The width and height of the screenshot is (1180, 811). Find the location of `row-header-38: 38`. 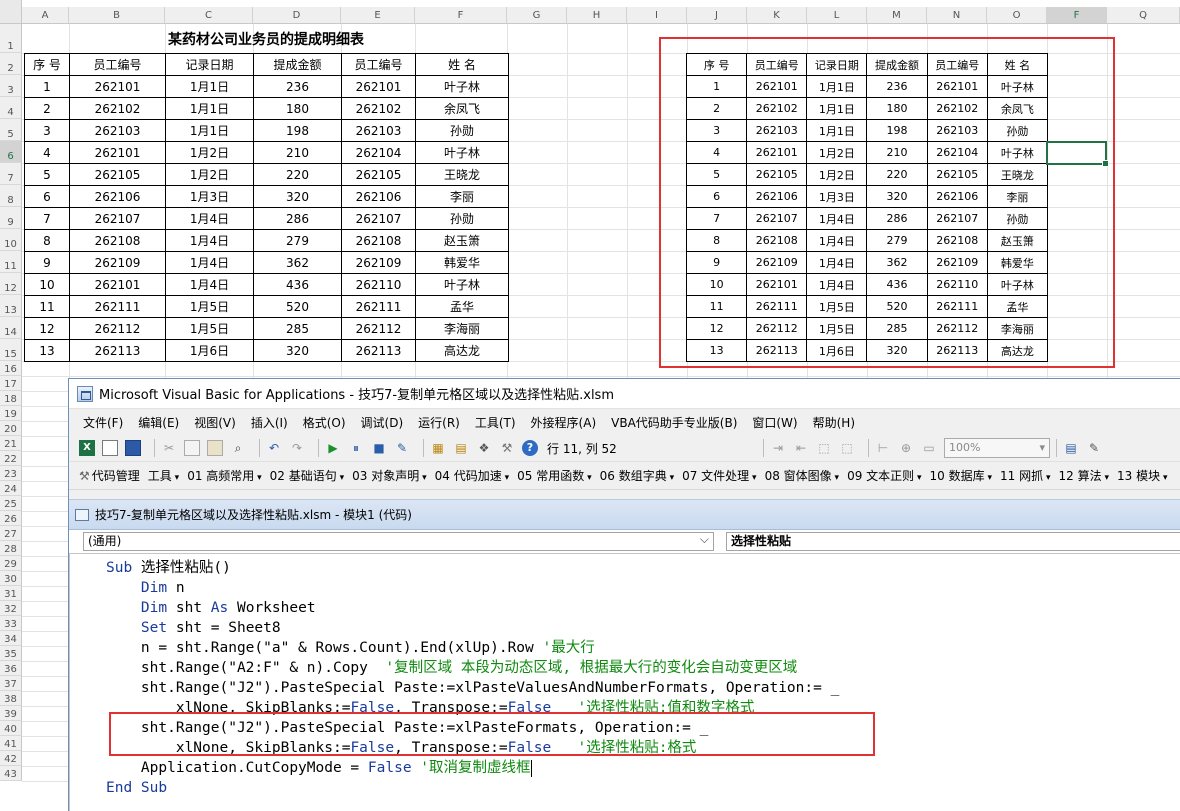

row-header-38: 38 is located at coordinates (11, 698).